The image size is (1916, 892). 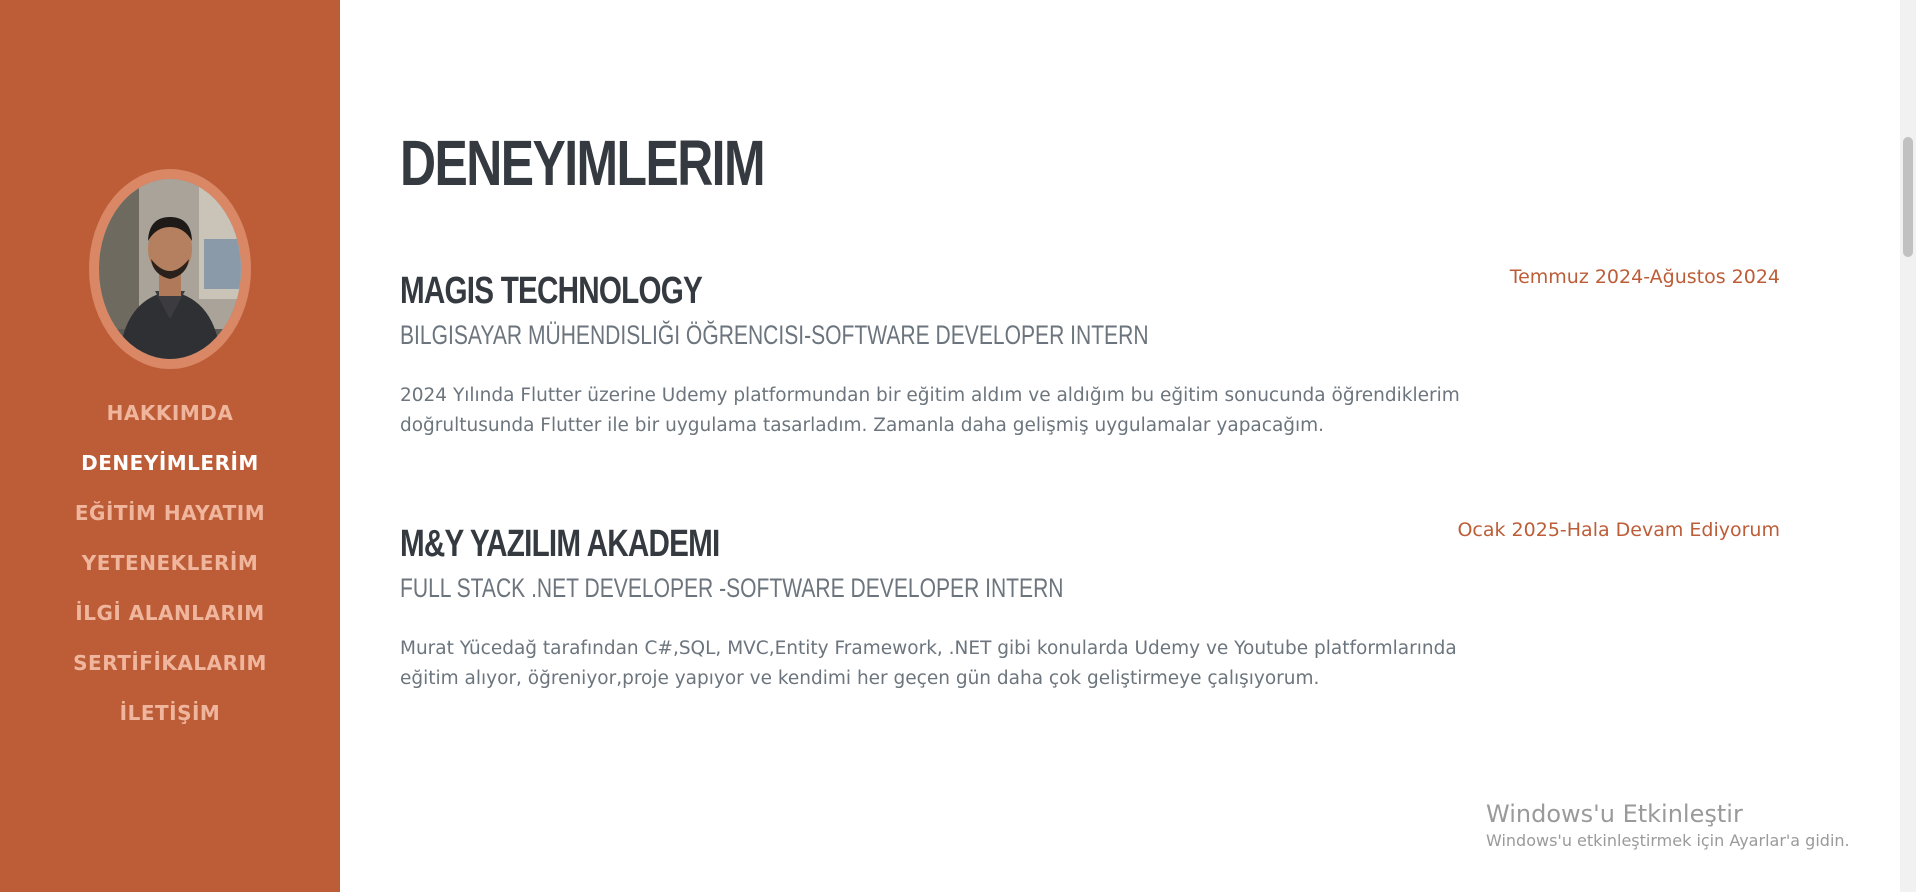 What do you see at coordinates (1644, 277) in the screenshot?
I see `experience-date: Temmuz 2024-Ağustos 2024` at bounding box center [1644, 277].